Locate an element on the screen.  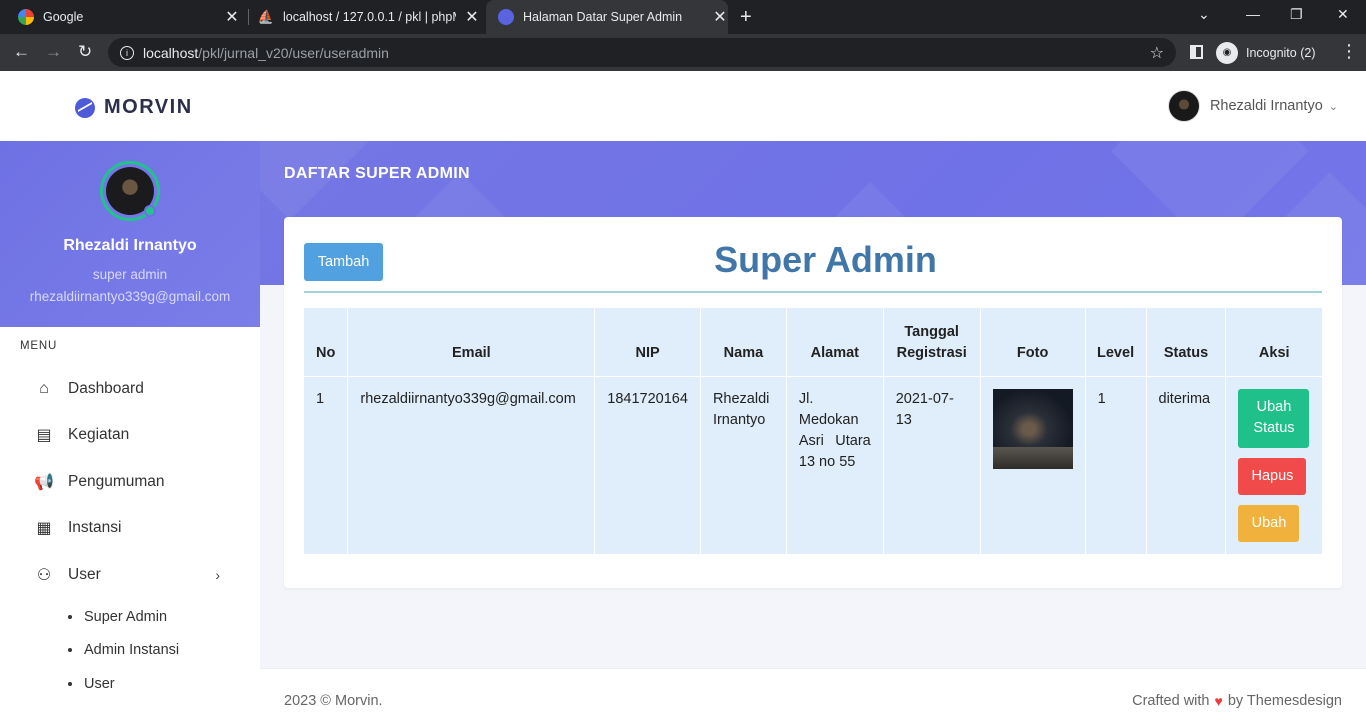
cell-level: 1 is located at coordinates (1116, 465).